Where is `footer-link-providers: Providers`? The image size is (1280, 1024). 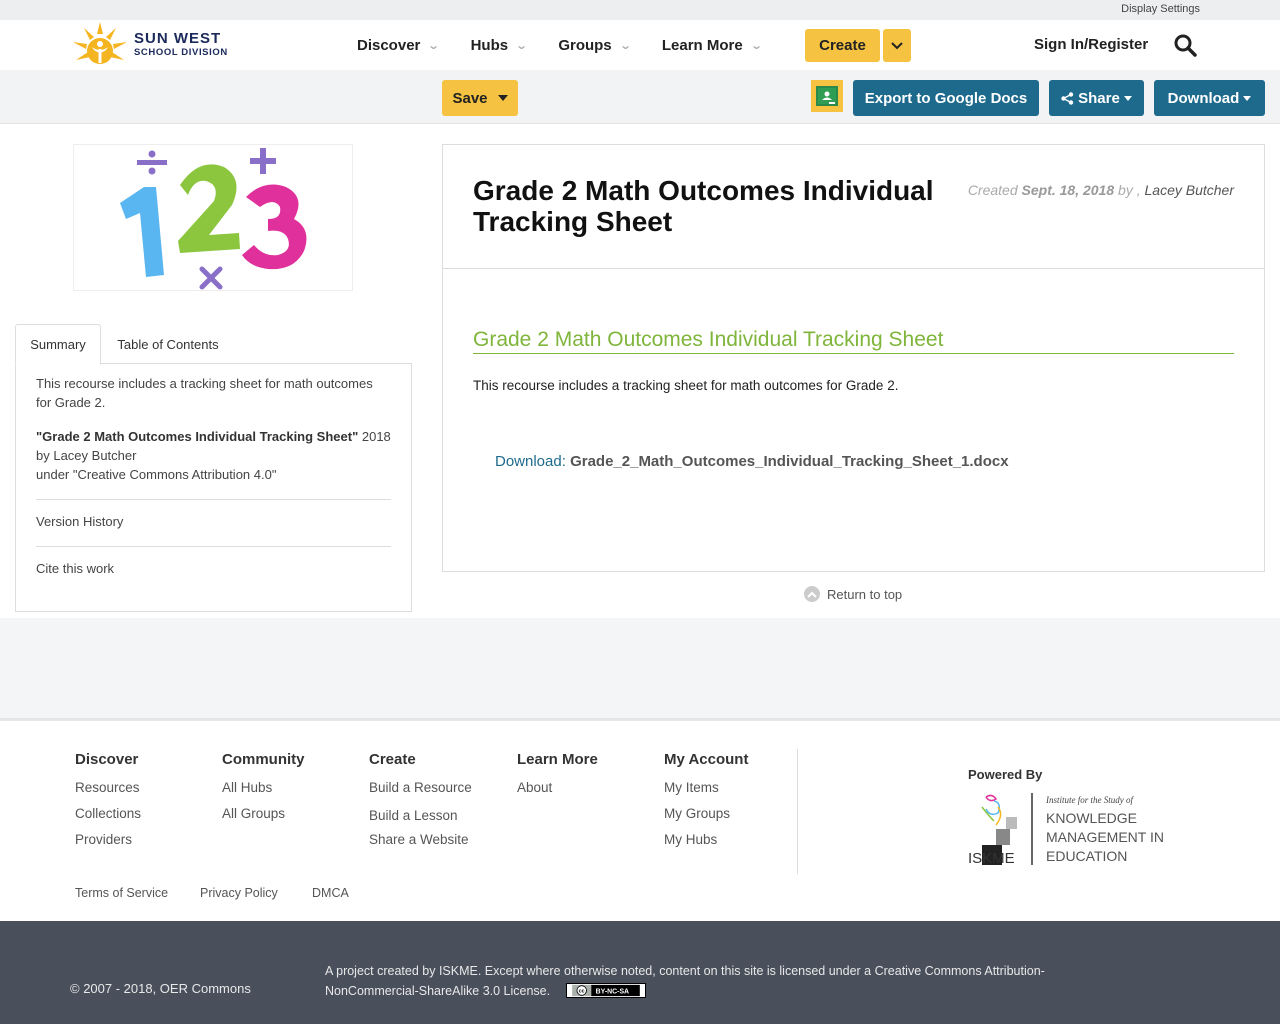 footer-link-providers: Providers is located at coordinates (108, 839).